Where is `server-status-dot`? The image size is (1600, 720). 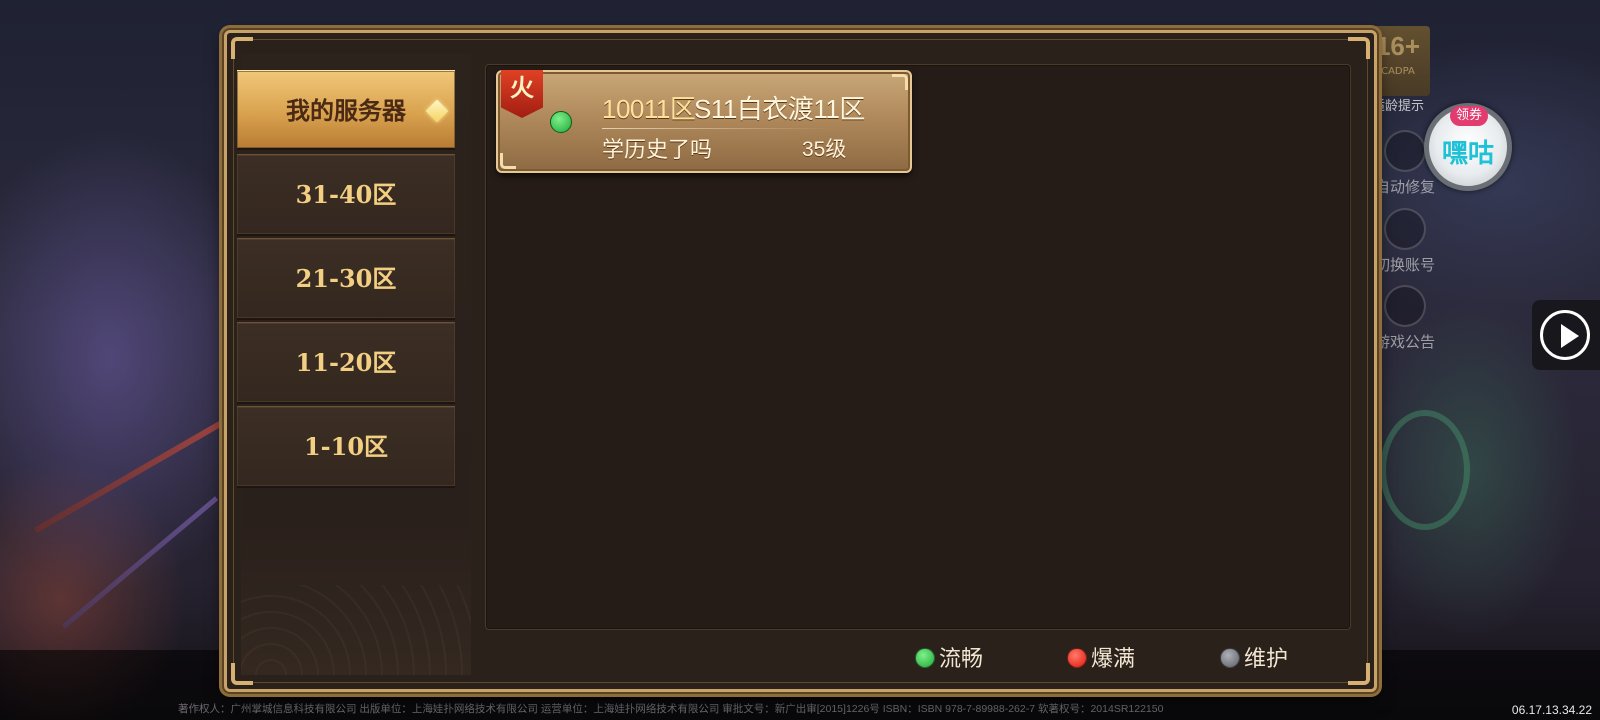
server-status-dot is located at coordinates (561, 122).